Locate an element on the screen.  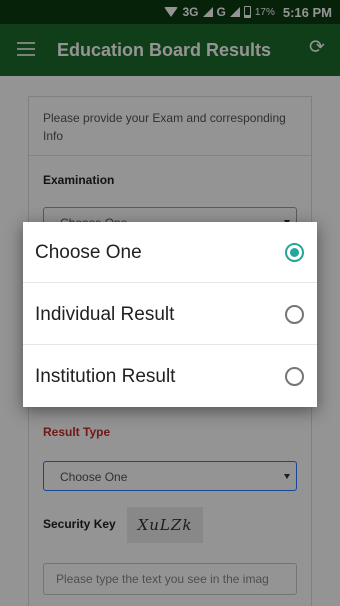
option-label: Institution Result is located at coordinates (105, 376).